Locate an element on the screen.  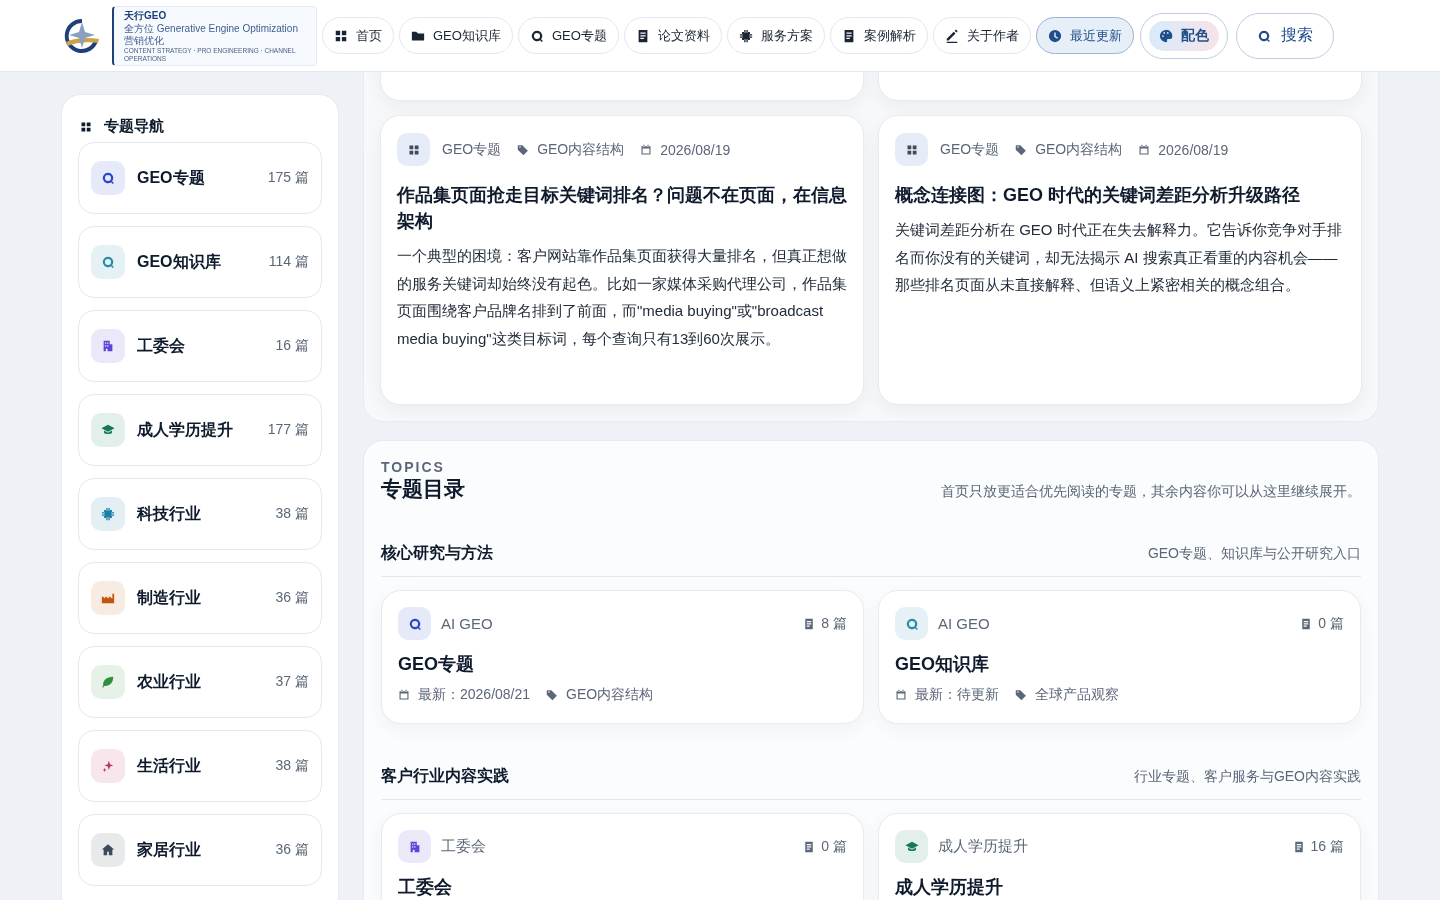
sidebar-item: GEO专题 175 篇 is located at coordinates (200, 178).